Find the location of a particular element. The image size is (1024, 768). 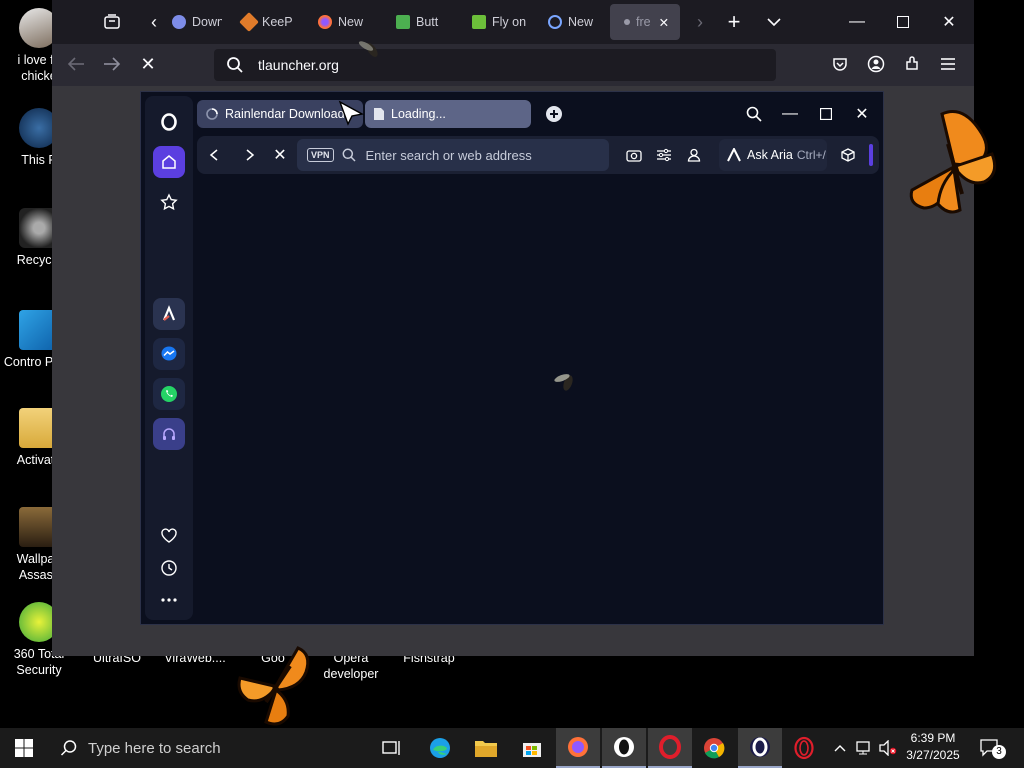

list-tabs-icon is located at coordinates (774, 22).